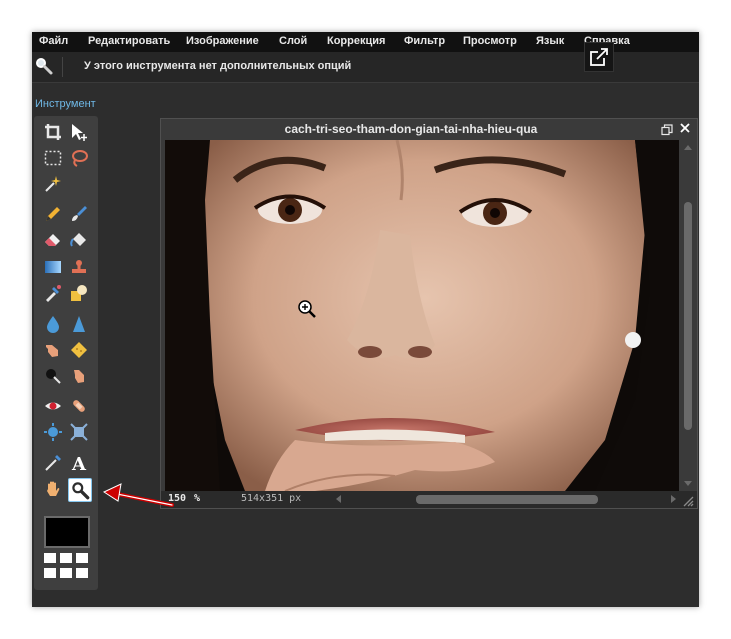 This screenshot has width=731, height=639. I want to click on image-dimensions: 514x351 px, so click(271, 498).